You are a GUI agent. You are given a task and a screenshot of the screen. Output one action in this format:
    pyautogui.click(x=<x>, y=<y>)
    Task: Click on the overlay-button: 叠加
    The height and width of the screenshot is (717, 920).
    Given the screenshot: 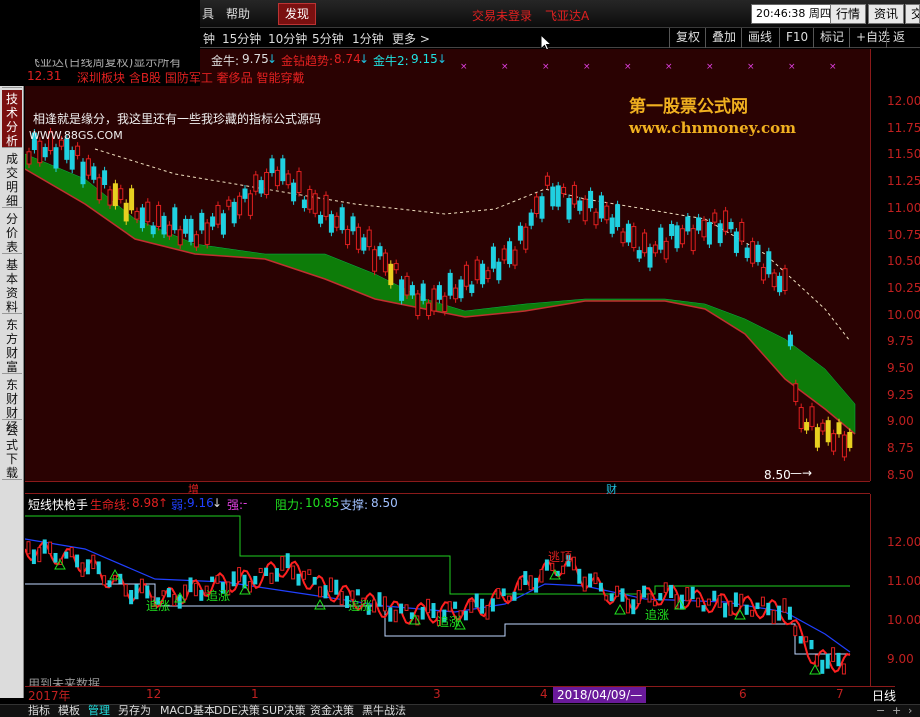 What is the action you would take?
    pyautogui.click(x=723, y=38)
    